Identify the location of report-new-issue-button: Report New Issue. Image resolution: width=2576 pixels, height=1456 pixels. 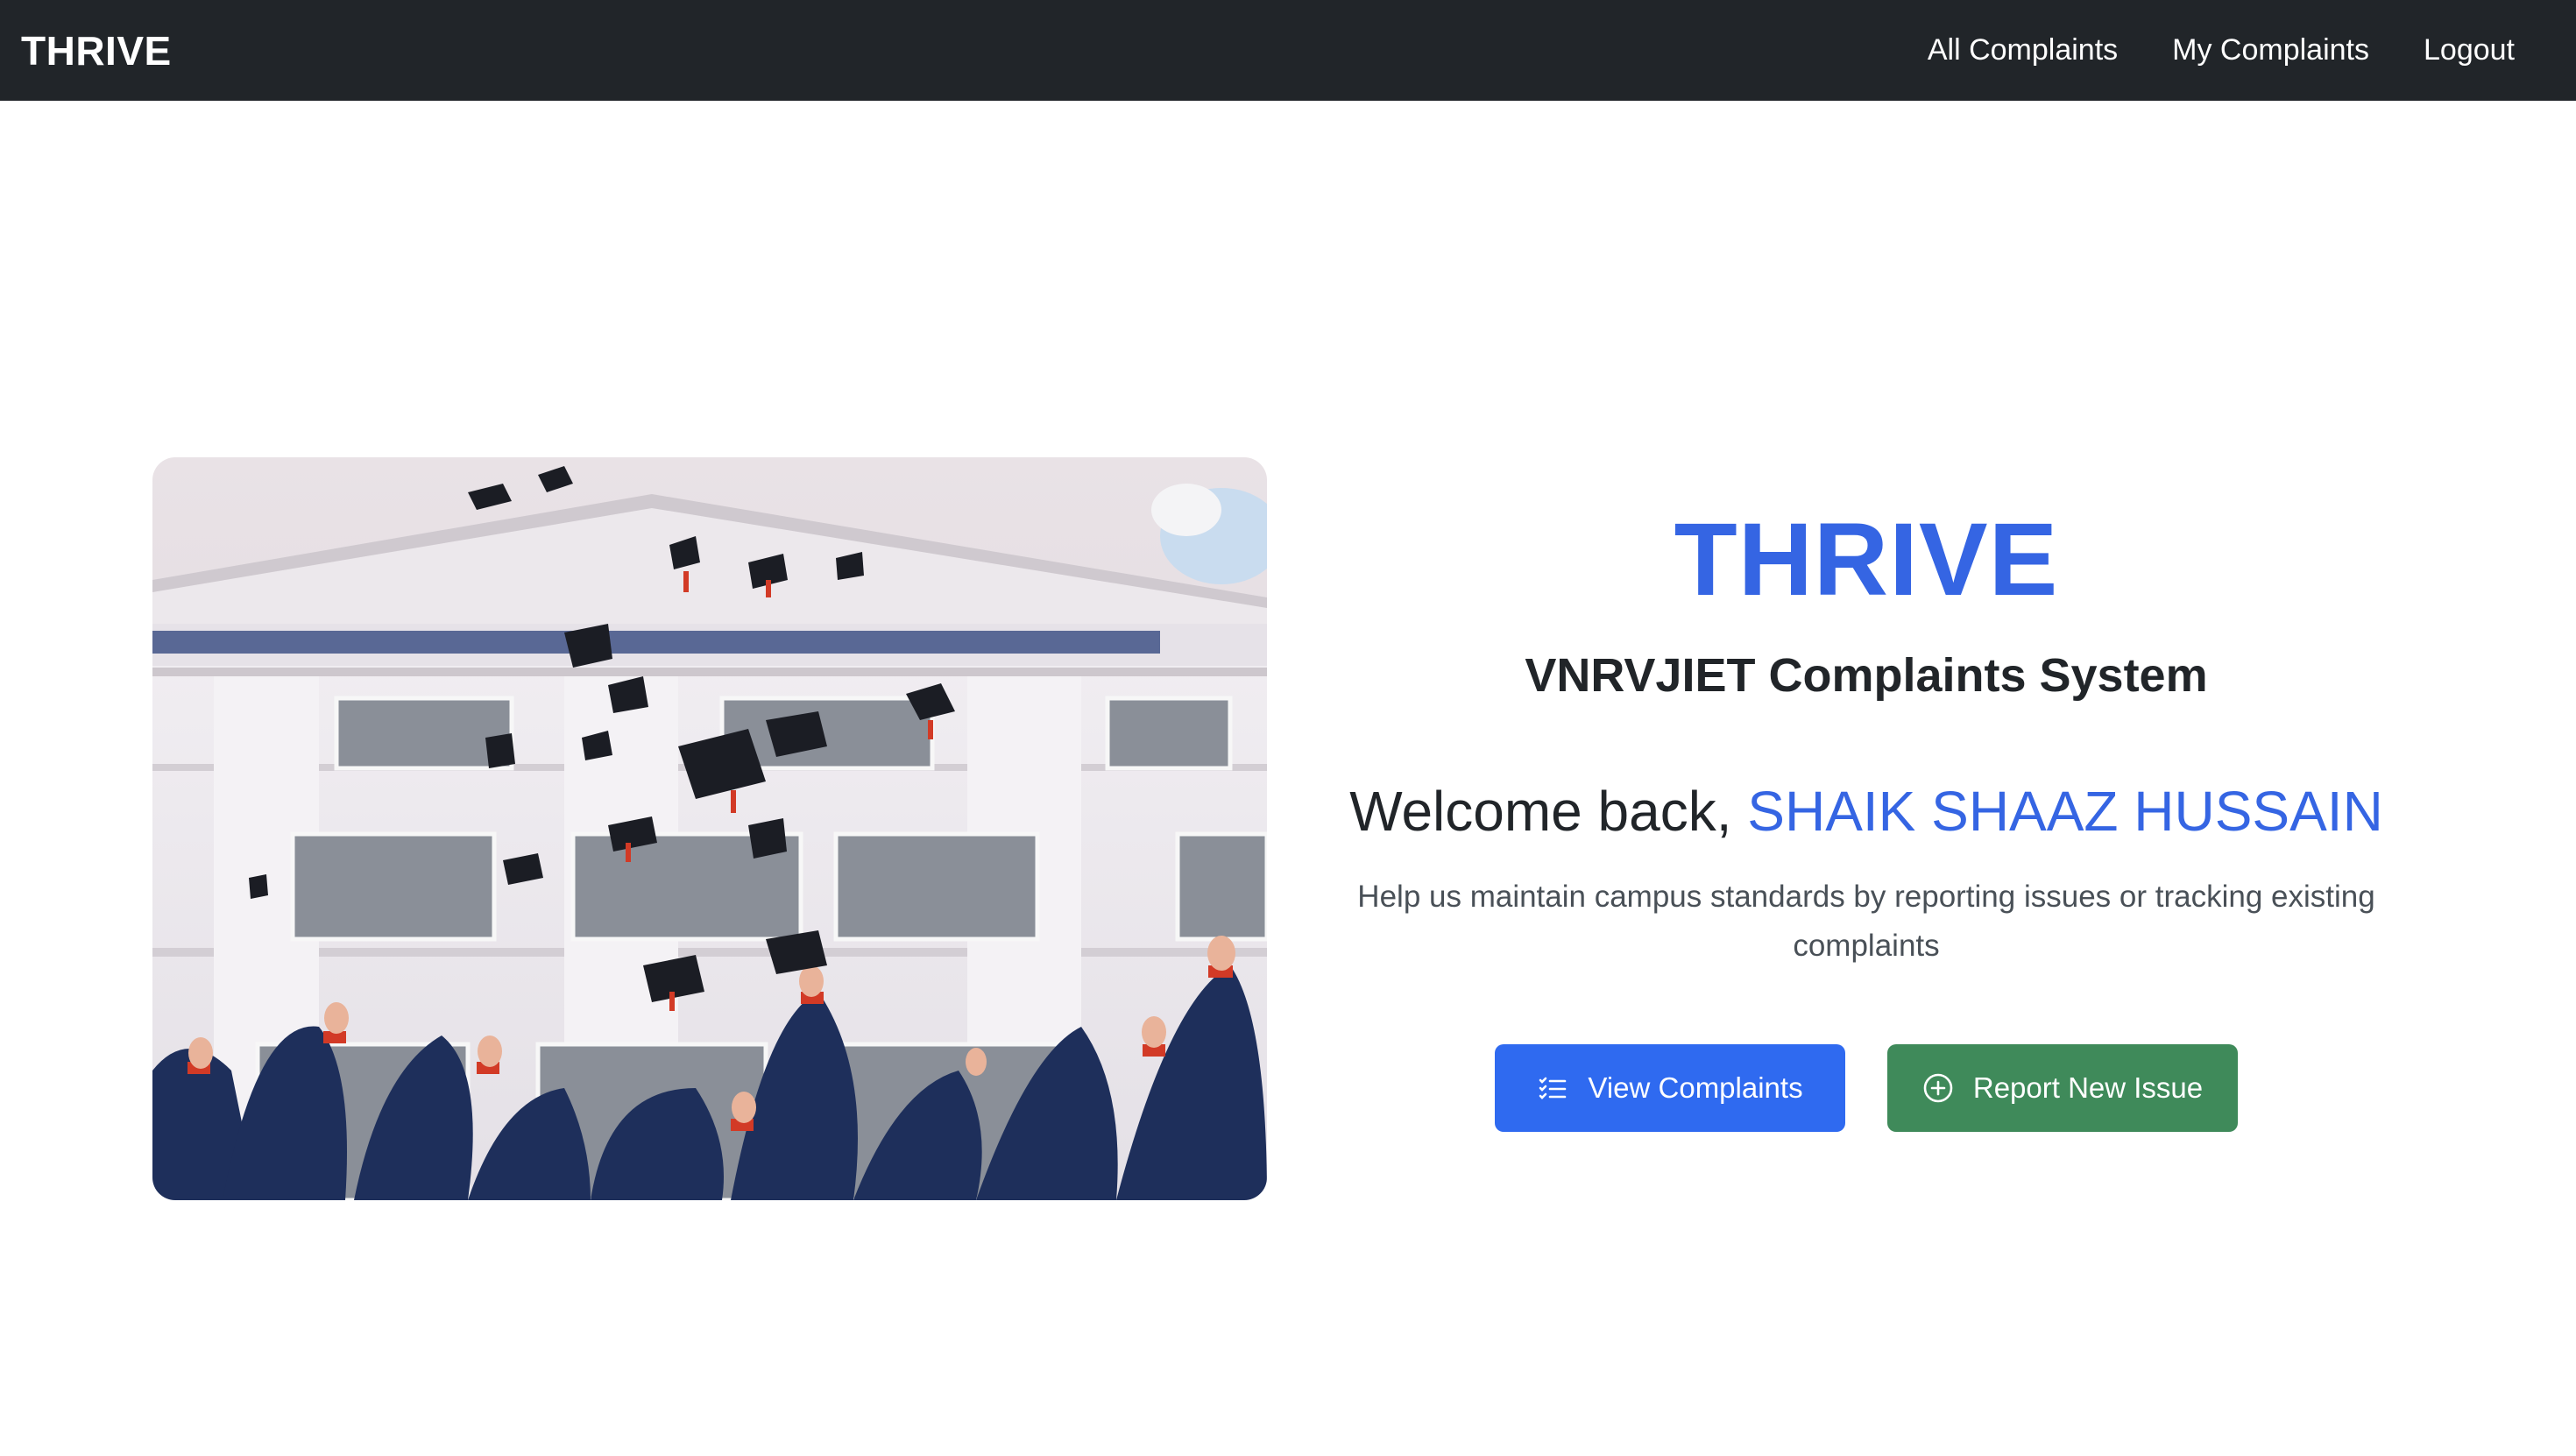
(2062, 1087).